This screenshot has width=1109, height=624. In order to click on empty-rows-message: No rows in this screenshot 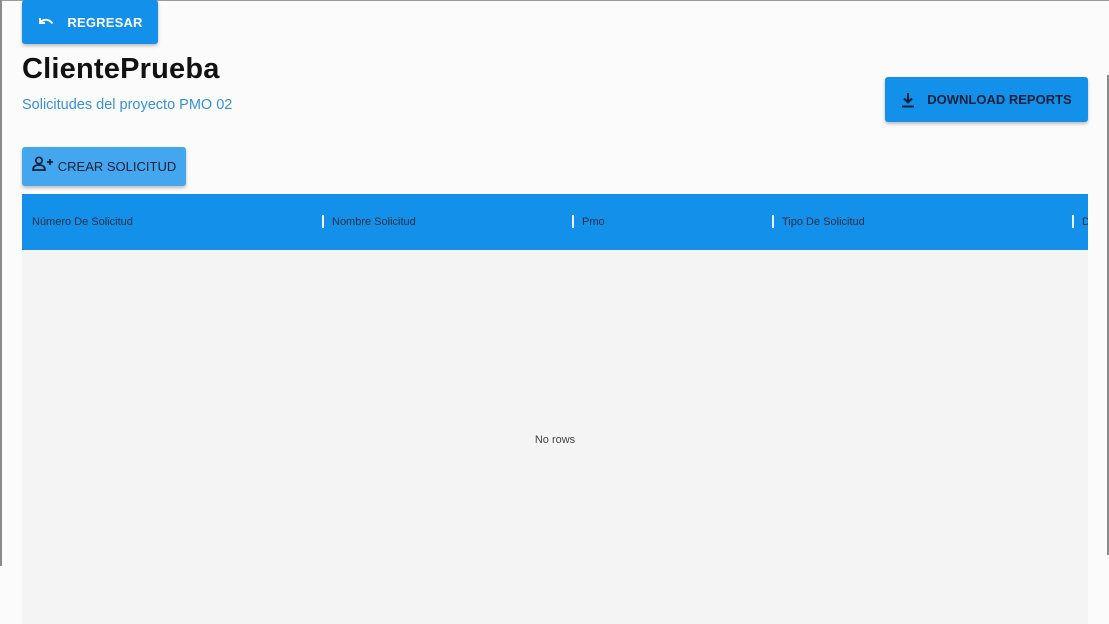, I will do `click(555, 440)`.